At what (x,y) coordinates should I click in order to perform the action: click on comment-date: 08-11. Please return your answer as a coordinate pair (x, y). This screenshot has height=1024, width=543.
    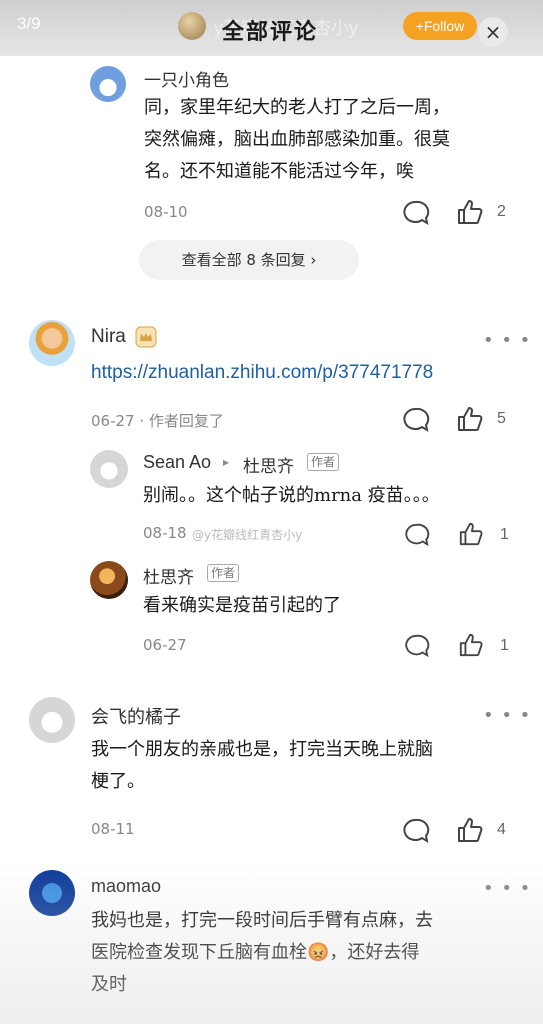
    Looking at the image, I should click on (113, 829).